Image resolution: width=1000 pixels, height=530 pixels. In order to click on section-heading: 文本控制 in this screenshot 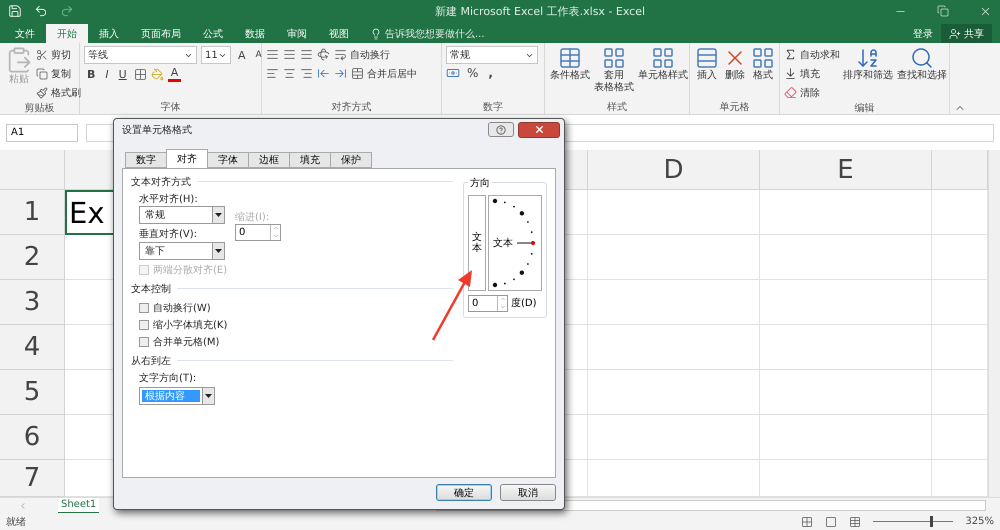, I will do `click(151, 289)`.